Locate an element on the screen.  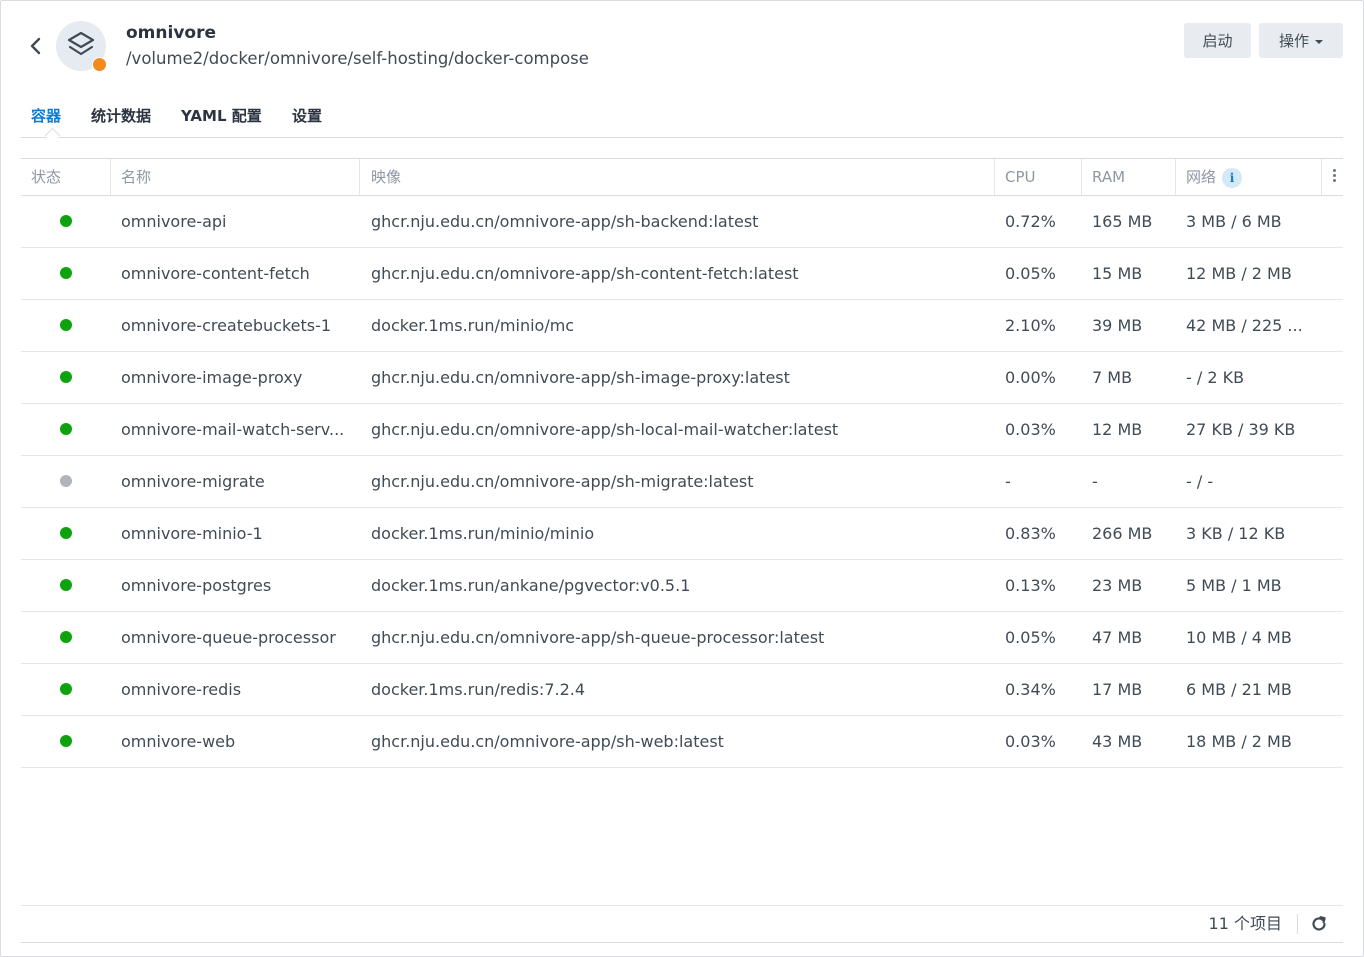
footer-divider is located at coordinates (1297, 924).